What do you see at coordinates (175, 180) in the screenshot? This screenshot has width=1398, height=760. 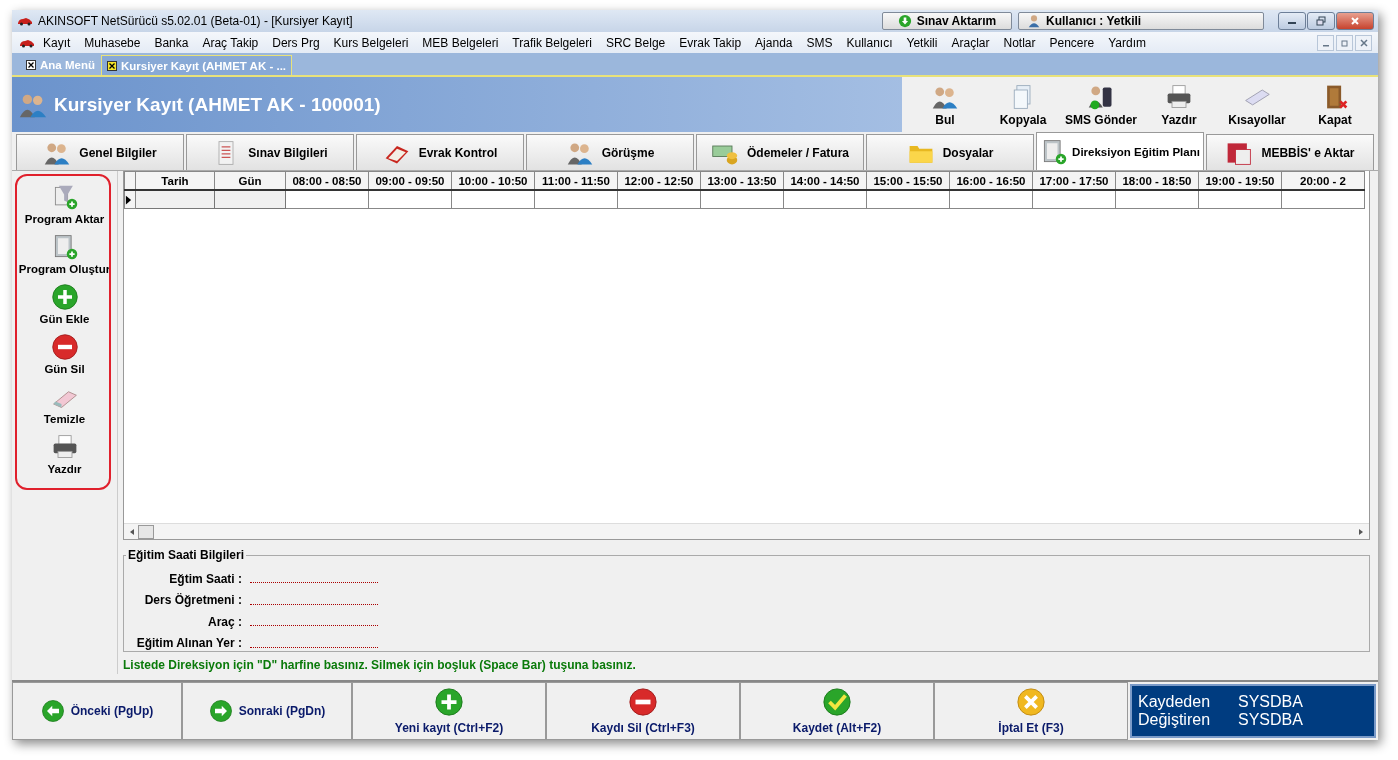 I see `column-header: Tarih` at bounding box center [175, 180].